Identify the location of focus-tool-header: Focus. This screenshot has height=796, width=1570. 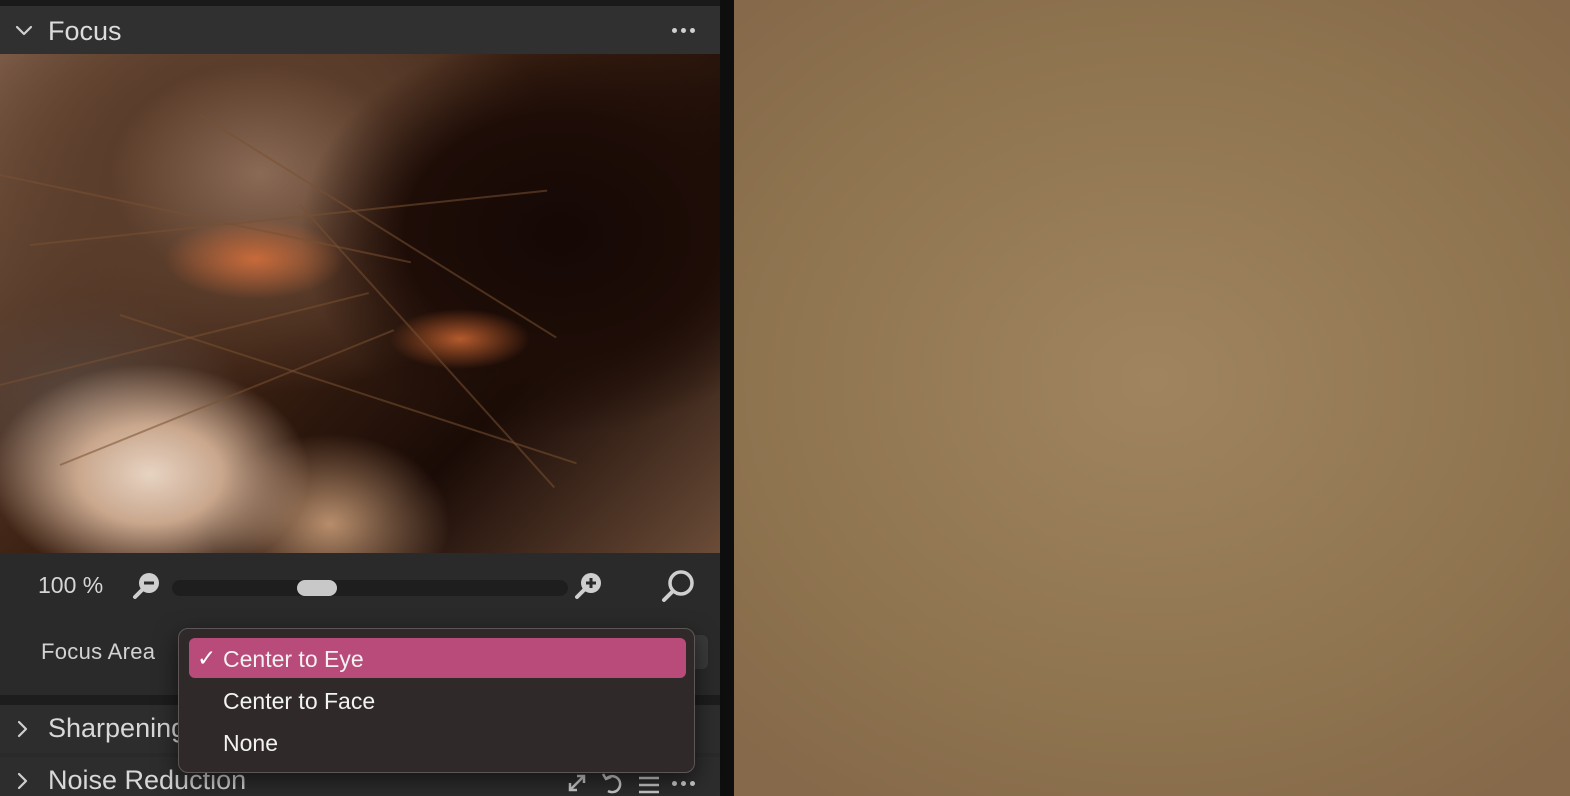
(360, 30).